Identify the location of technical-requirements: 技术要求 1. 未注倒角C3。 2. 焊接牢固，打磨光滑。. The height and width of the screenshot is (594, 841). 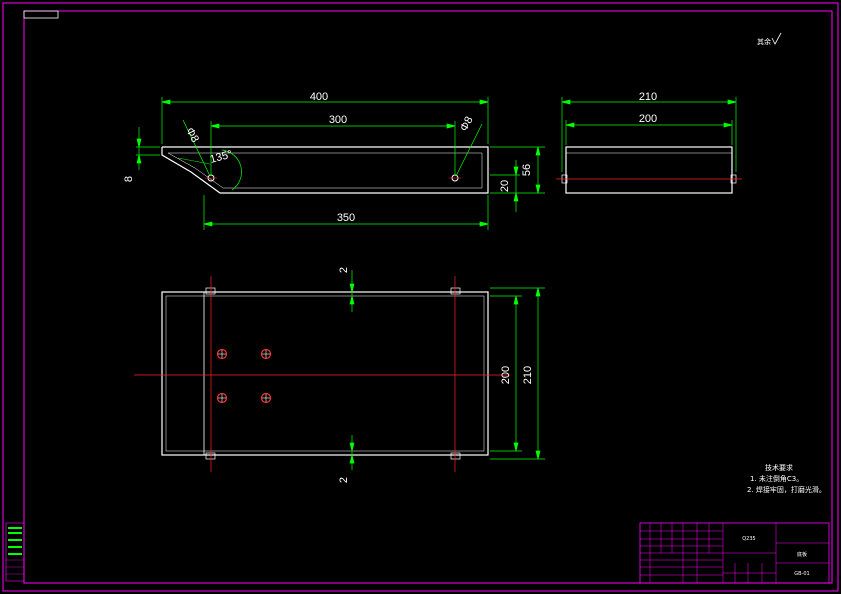
(786, 478).